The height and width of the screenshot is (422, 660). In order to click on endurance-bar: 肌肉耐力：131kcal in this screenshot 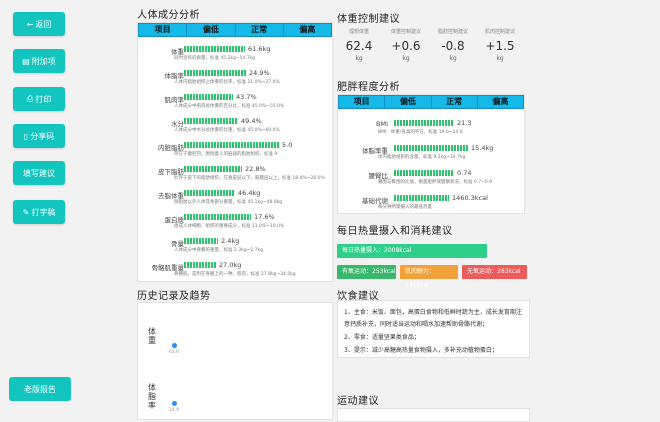, I will do `click(429, 277)`.